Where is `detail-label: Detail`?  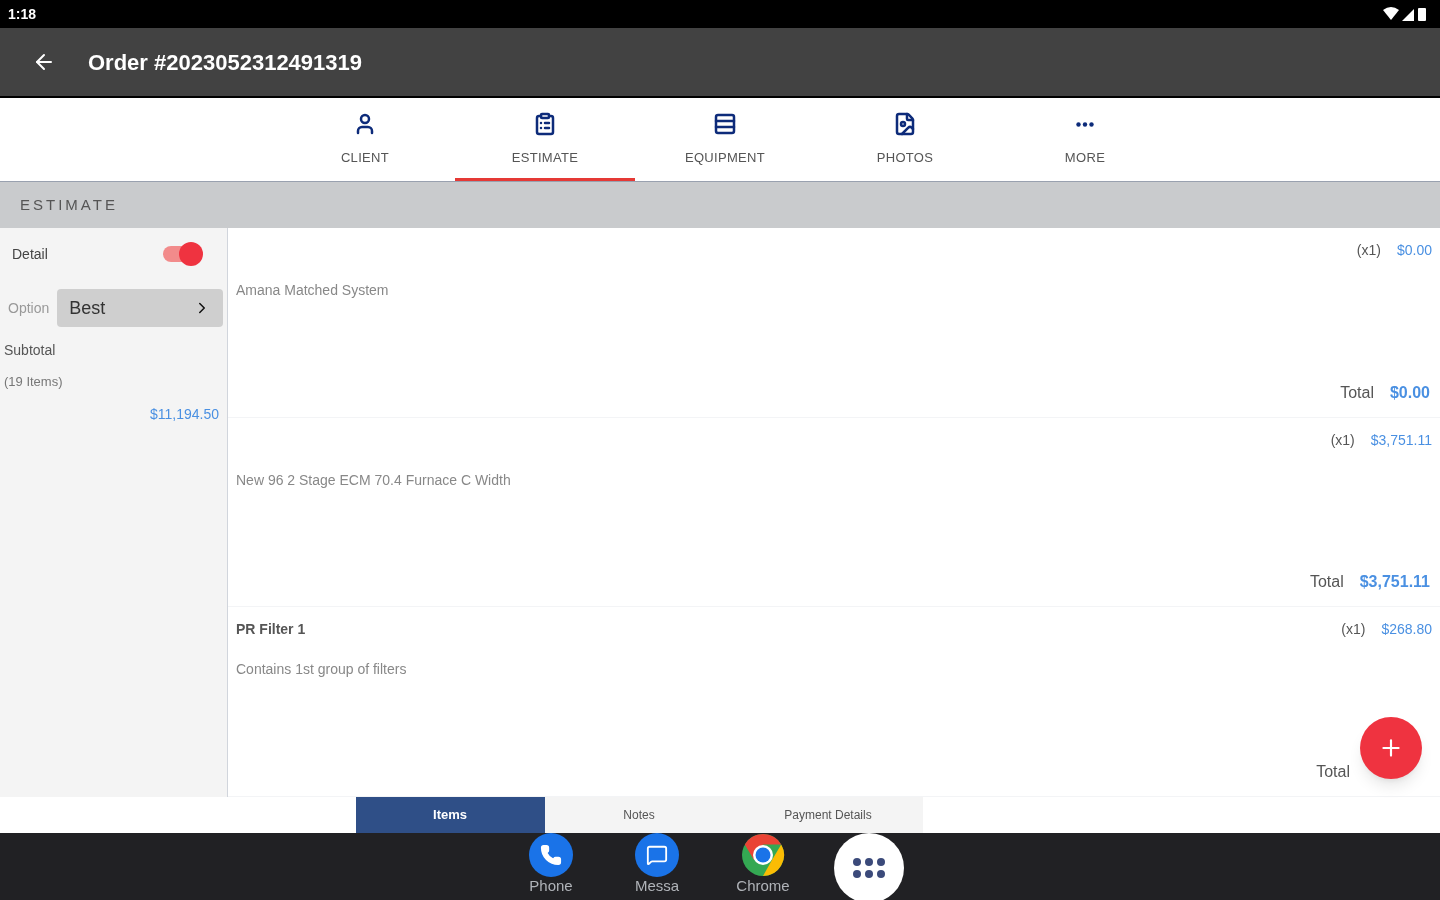 detail-label: Detail is located at coordinates (30, 254).